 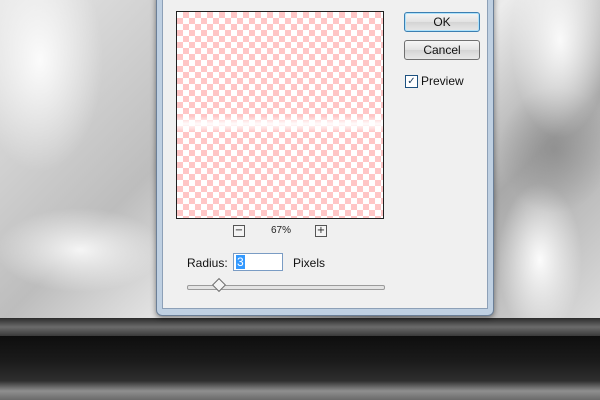 I want to click on background-band, so click(x=300, y=327).